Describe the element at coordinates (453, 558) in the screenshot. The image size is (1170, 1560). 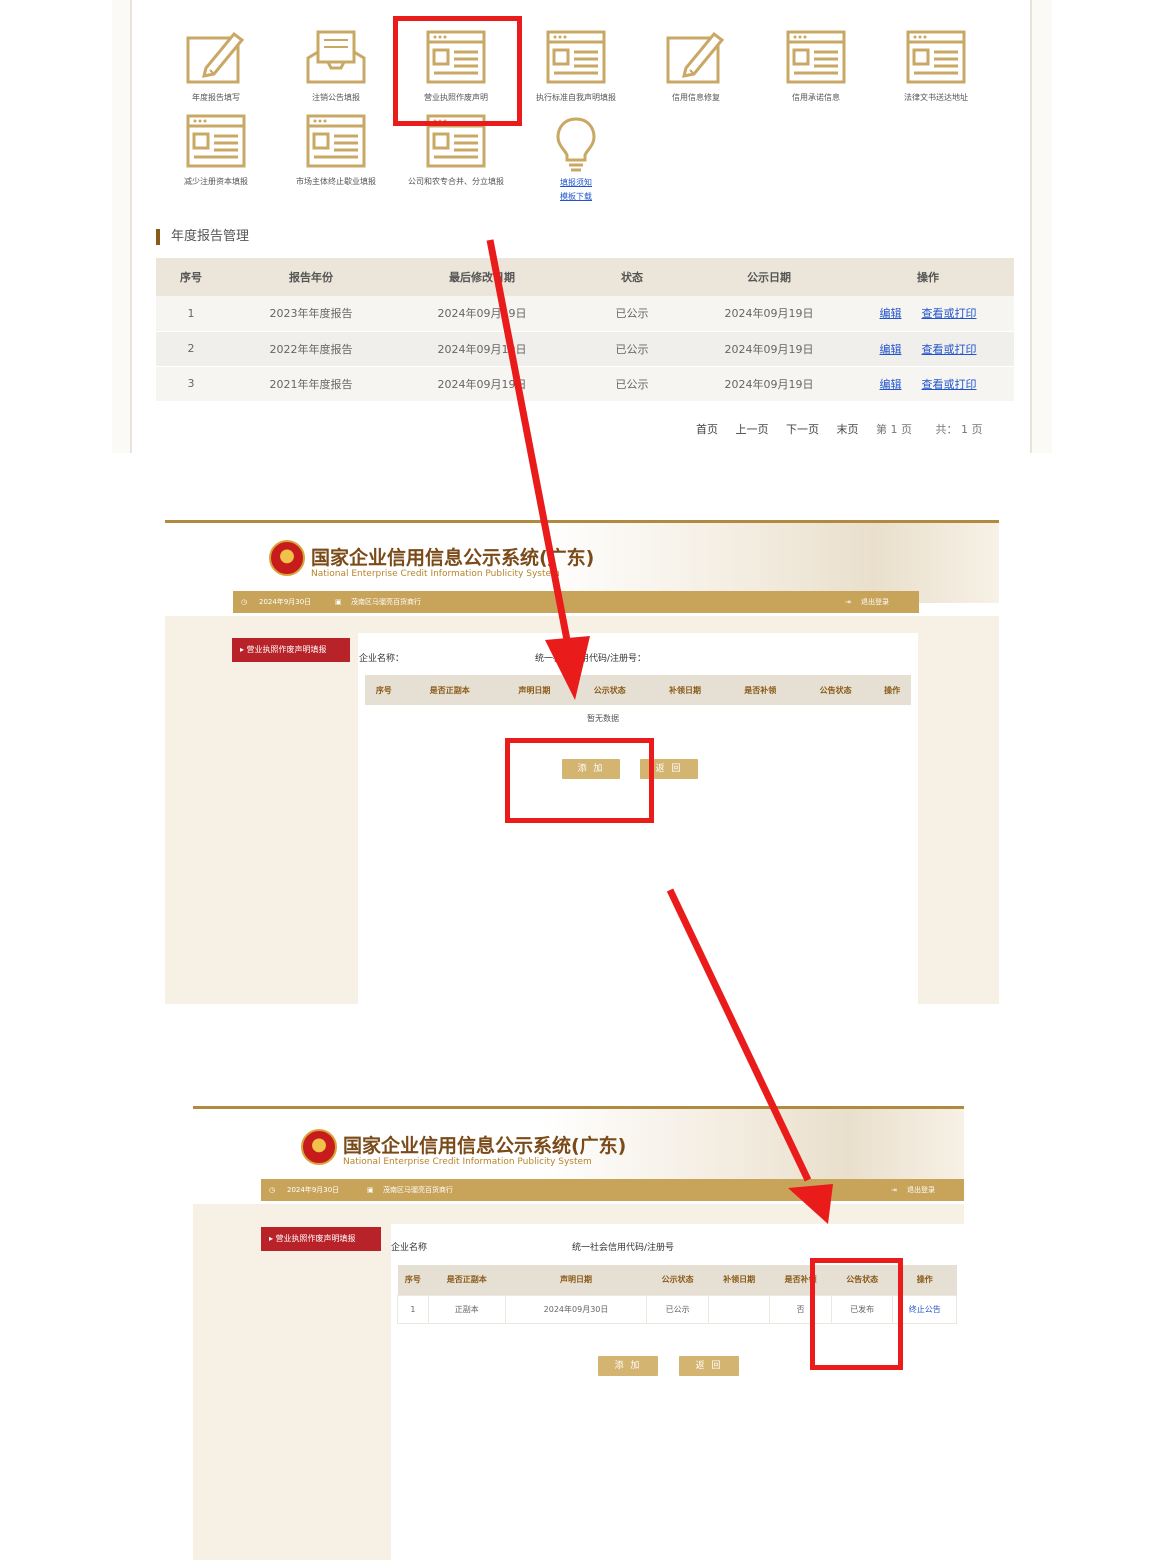
I see `system-name: 国家企业信用信息公示系统(广东)` at that location.